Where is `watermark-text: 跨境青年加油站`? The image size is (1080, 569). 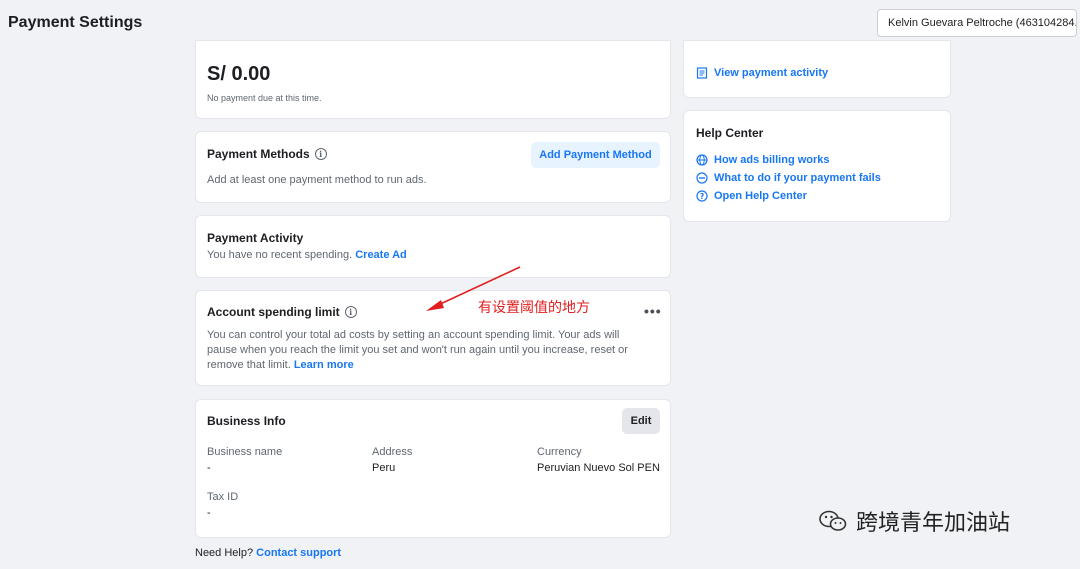 watermark-text: 跨境青年加油站 is located at coordinates (933, 523).